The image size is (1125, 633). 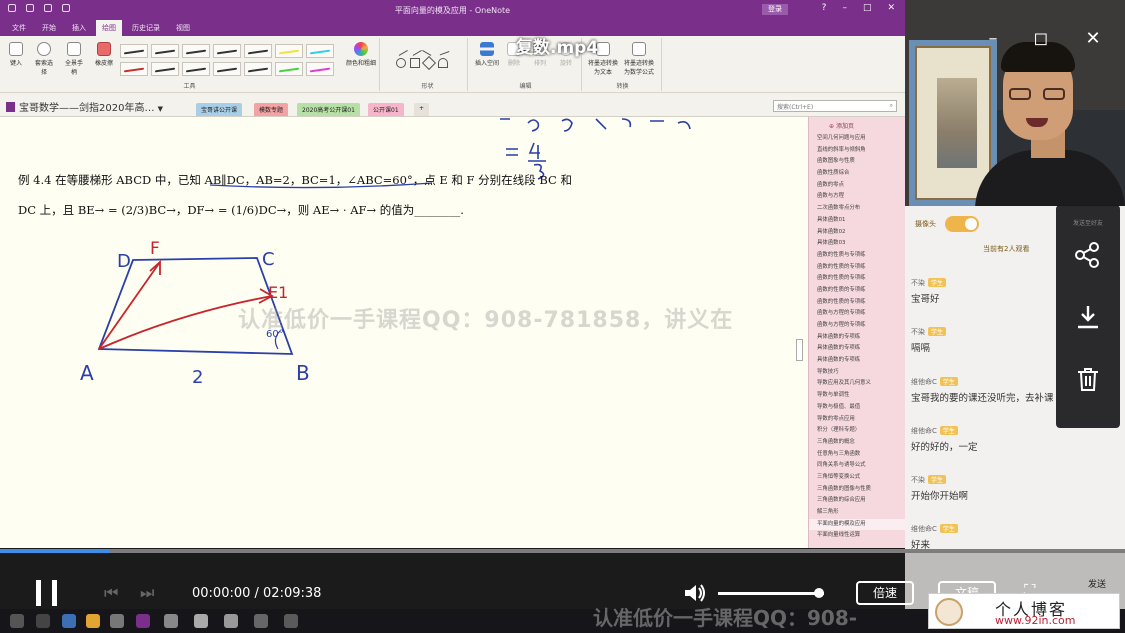 I want to click on type-tool: 键入, so click(x=16, y=54).